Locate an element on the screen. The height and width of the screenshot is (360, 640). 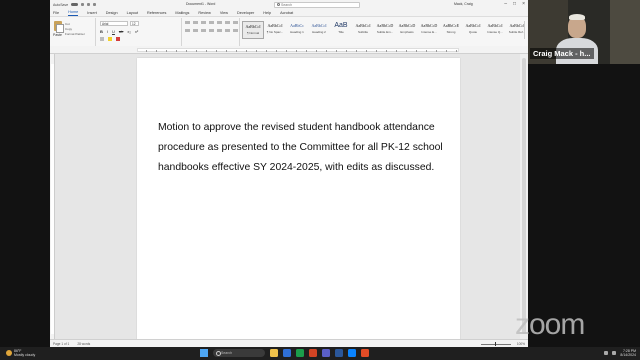
weather-widget: 86°F Mostly cloudy is located at coordinates (20, 353).